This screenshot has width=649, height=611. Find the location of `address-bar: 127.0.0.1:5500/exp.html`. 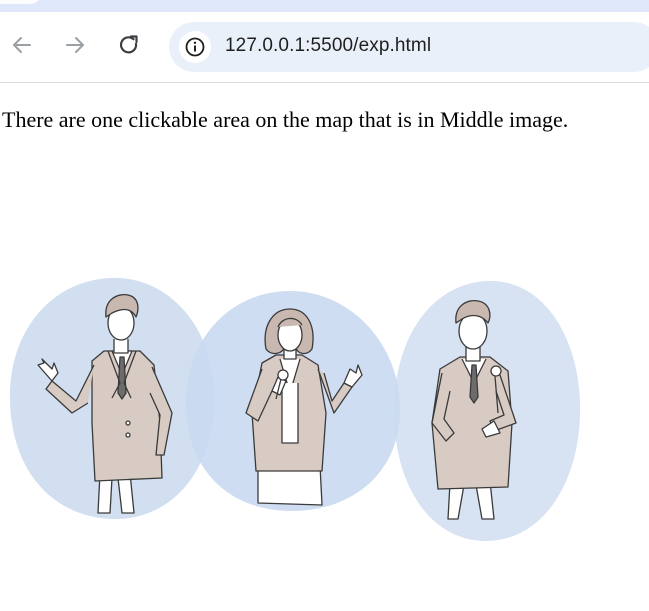

address-bar: 127.0.0.1:5500/exp.html is located at coordinates (409, 47).